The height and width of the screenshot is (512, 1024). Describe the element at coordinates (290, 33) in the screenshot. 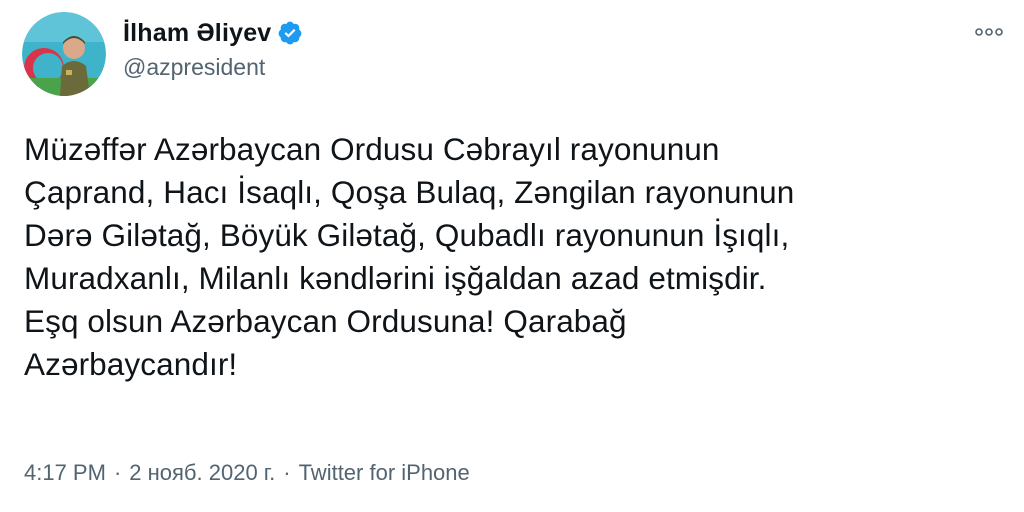

I see `verified-badge-icon` at that location.